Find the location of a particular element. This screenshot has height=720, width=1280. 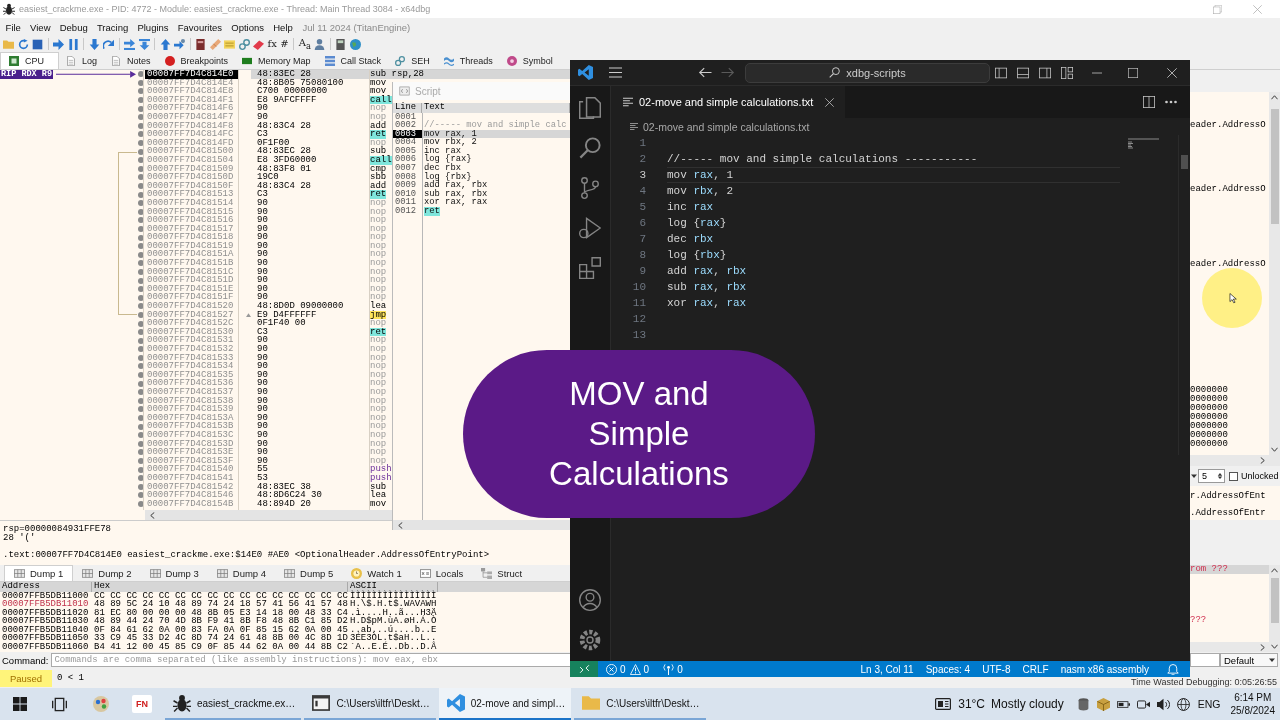

clock-time: 6:14 PM is located at coordinates (1253, 697).